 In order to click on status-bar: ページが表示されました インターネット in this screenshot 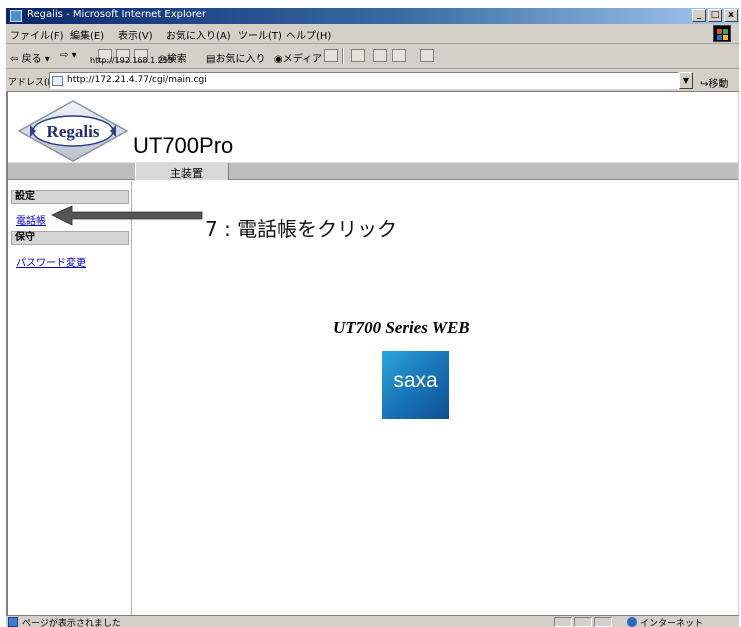, I will do `click(372, 621)`.